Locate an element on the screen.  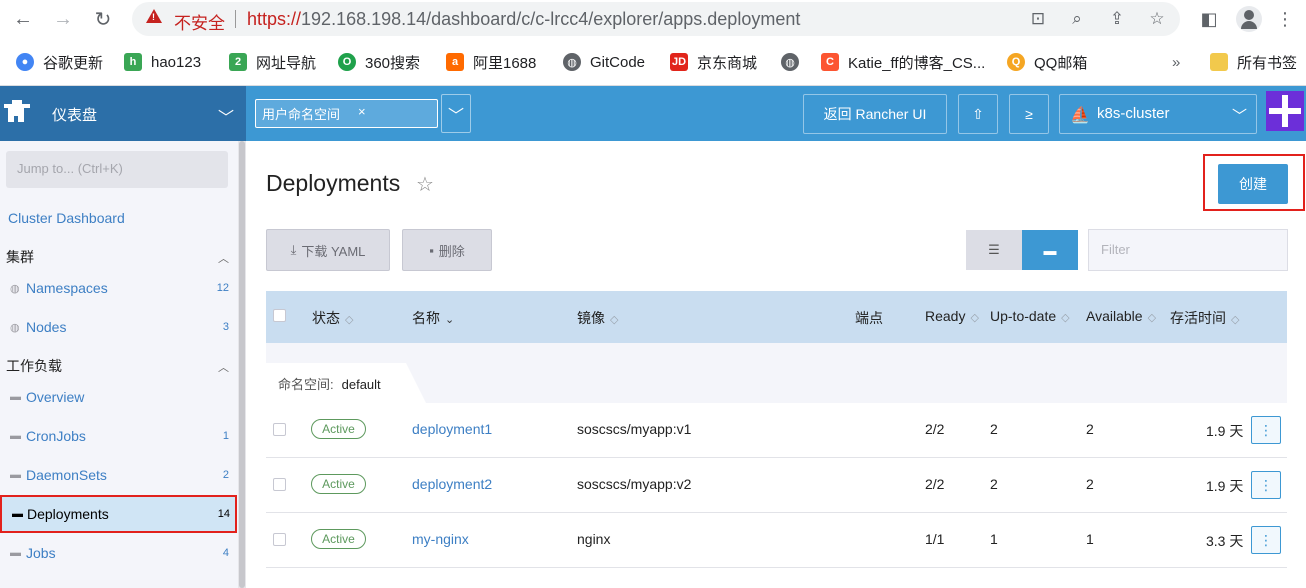
column-label: Available is located at coordinates (1114, 316).